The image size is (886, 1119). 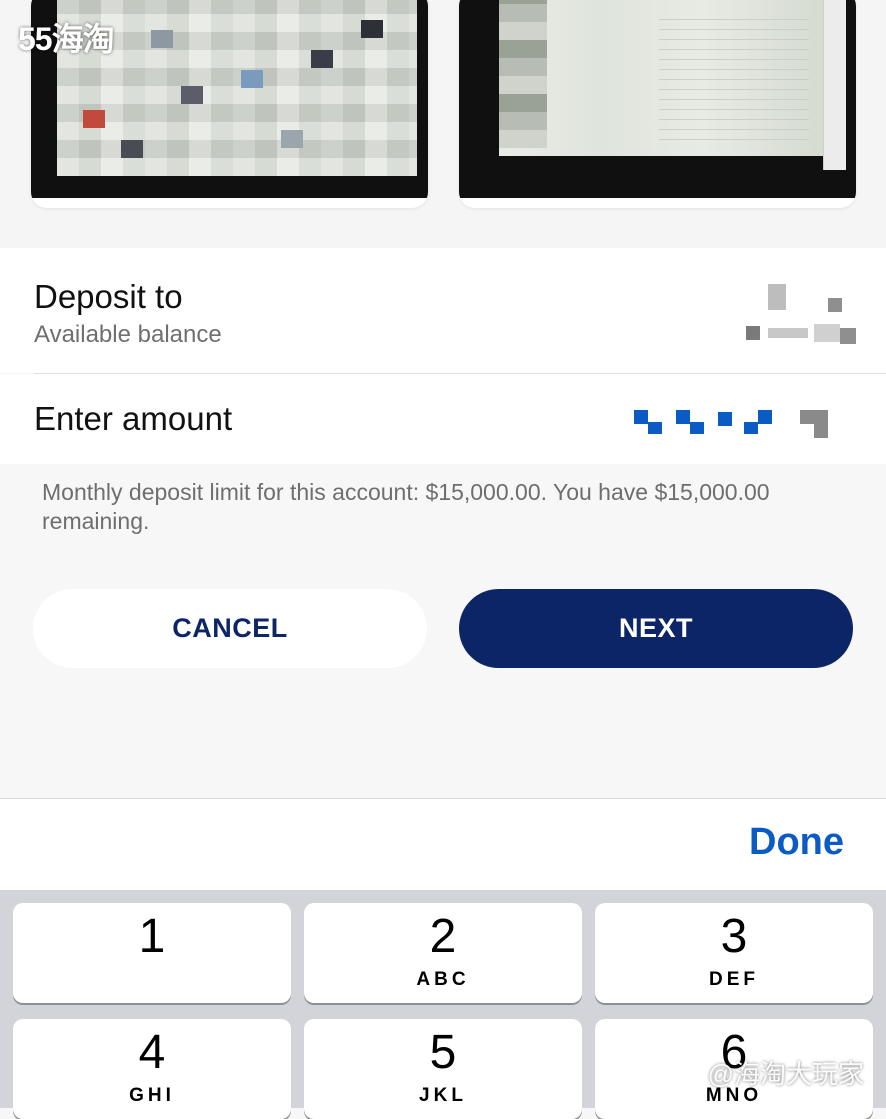 I want to click on key-1: 1, so click(x=152, y=953).